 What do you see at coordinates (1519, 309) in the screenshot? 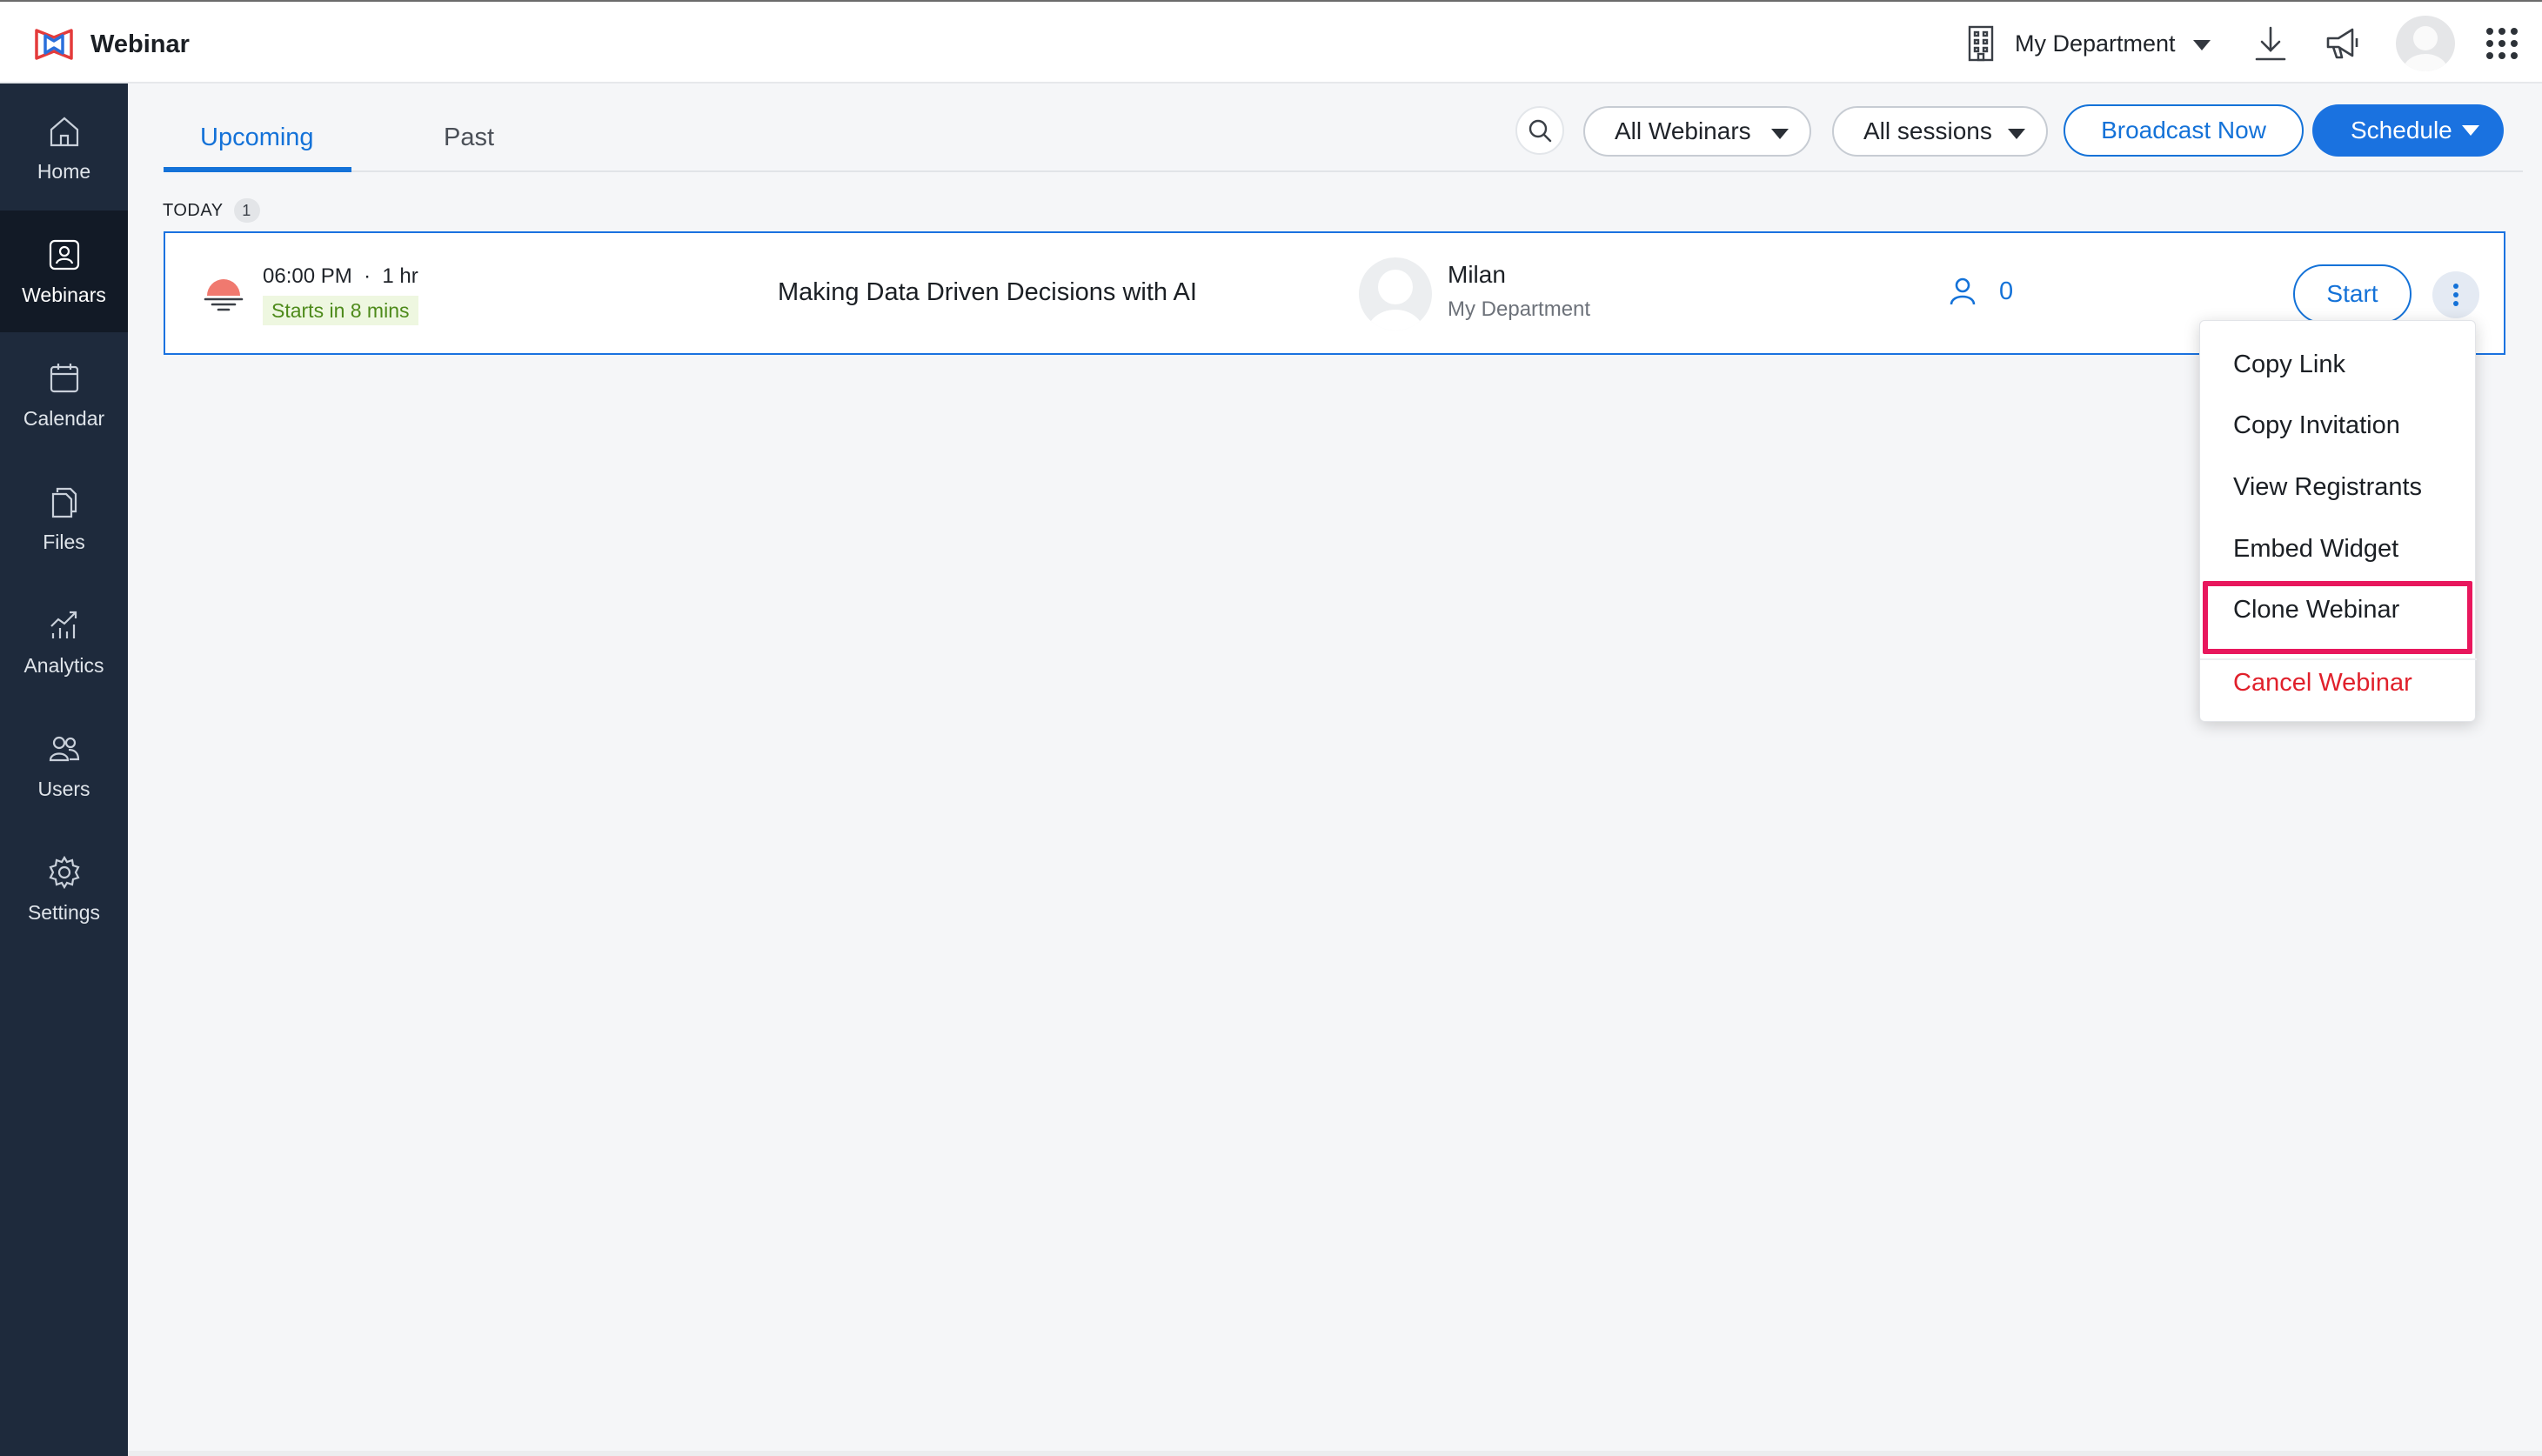
I see `host-department: My Department` at bounding box center [1519, 309].